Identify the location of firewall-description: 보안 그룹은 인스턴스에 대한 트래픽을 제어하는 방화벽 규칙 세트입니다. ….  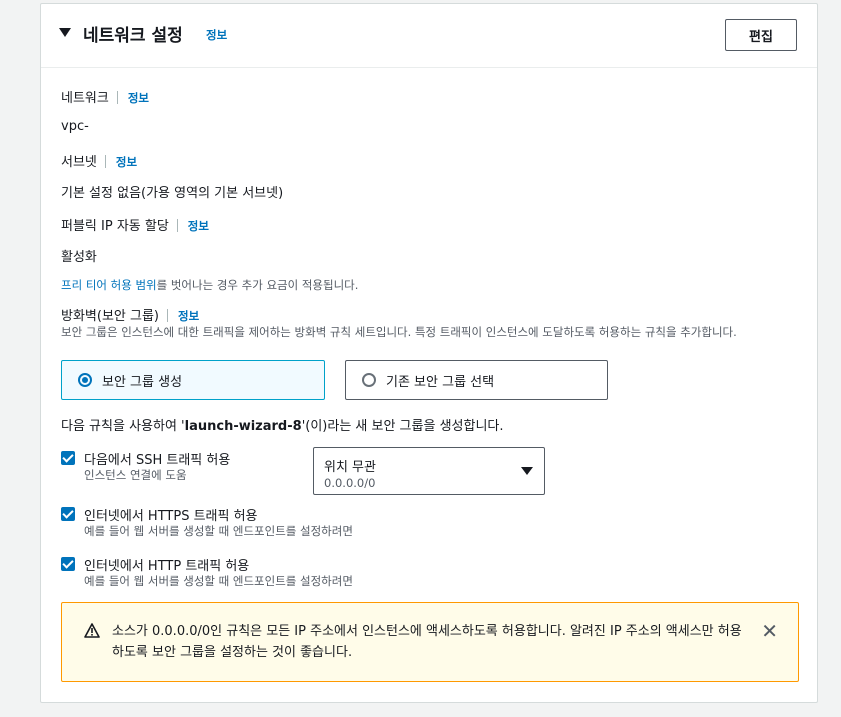
(399, 332).